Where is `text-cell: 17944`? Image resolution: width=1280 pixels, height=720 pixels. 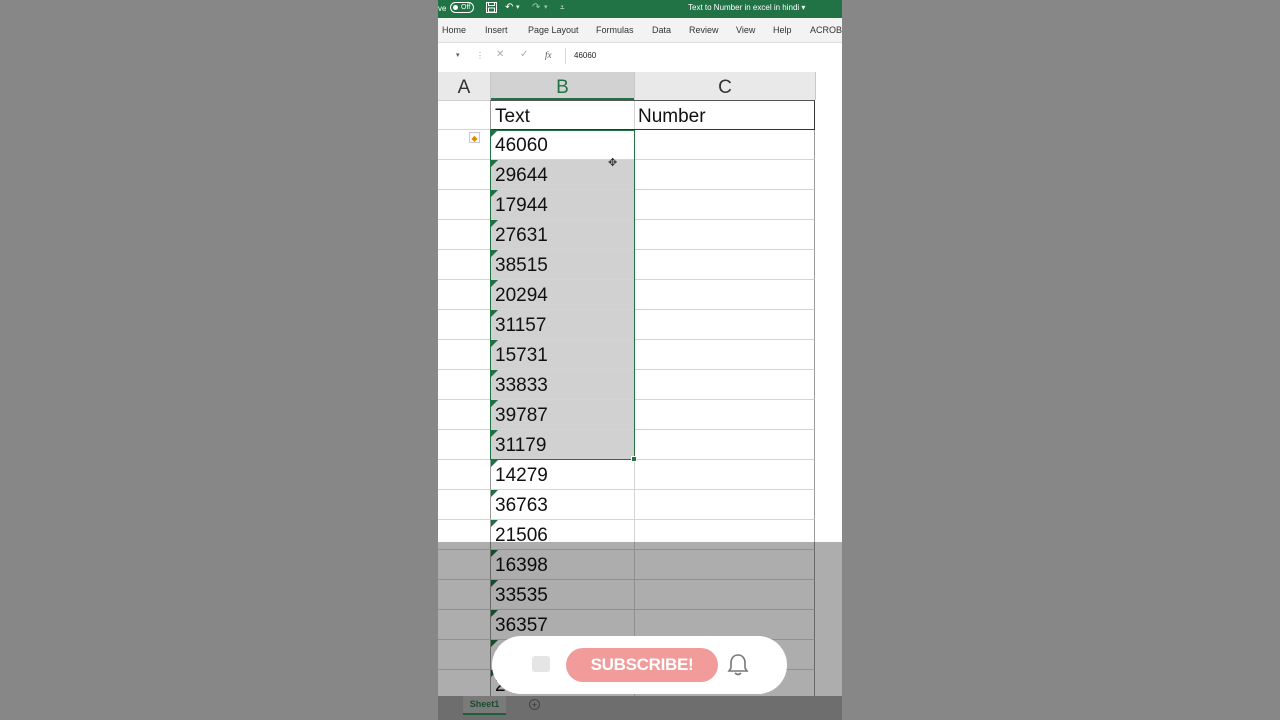
text-cell: 17944 is located at coordinates (562, 205).